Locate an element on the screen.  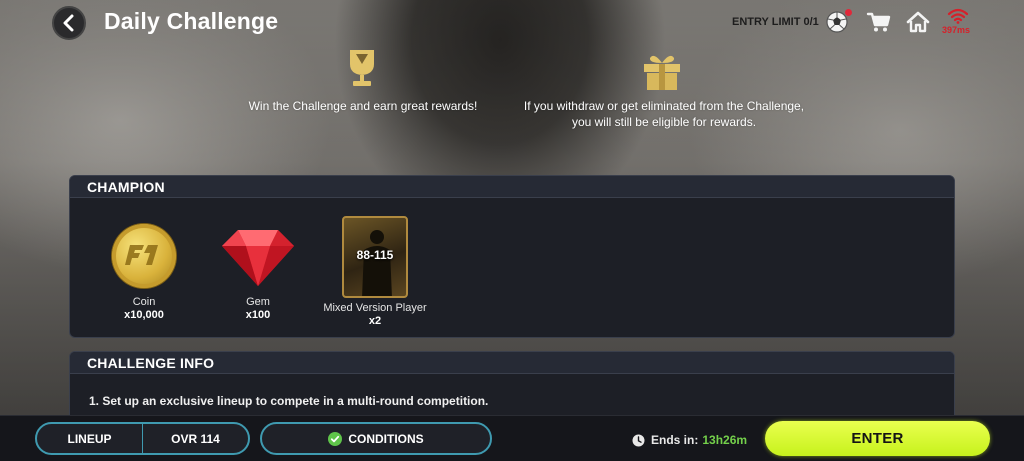
conditions-button: CONDITIONS is located at coordinates (376, 438).